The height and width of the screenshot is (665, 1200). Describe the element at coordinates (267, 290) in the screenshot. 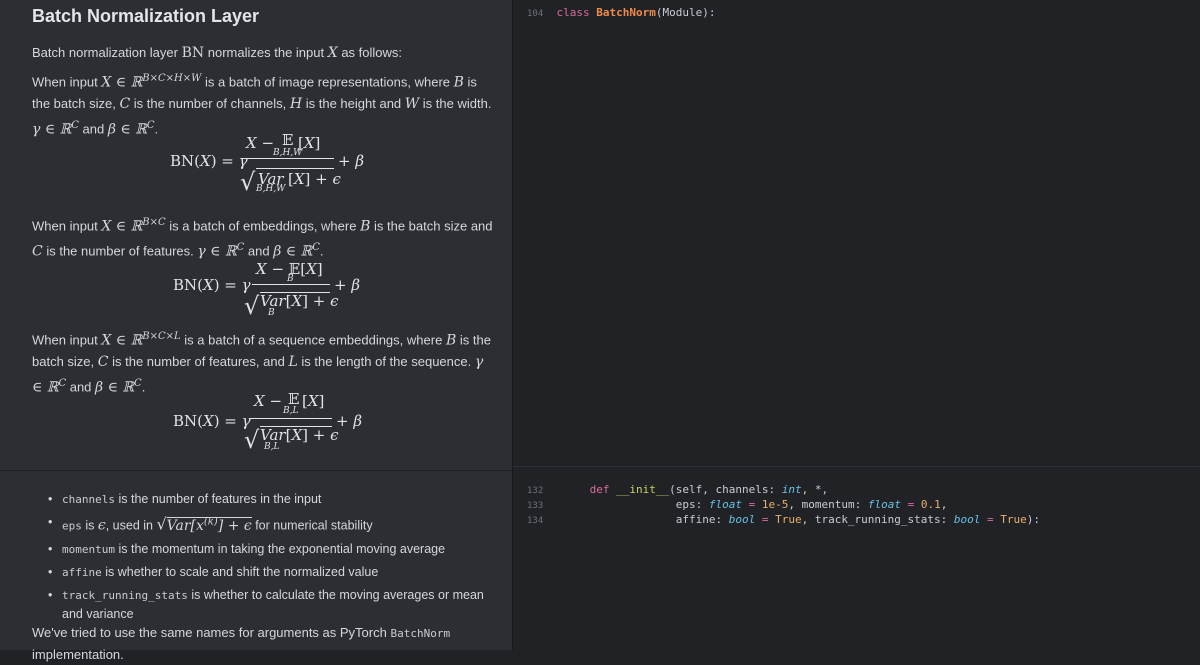

I see `formula-embedding: BN(X) = γ X − 𝔼[X] B √ Var[X] + ϵ B + β` at that location.